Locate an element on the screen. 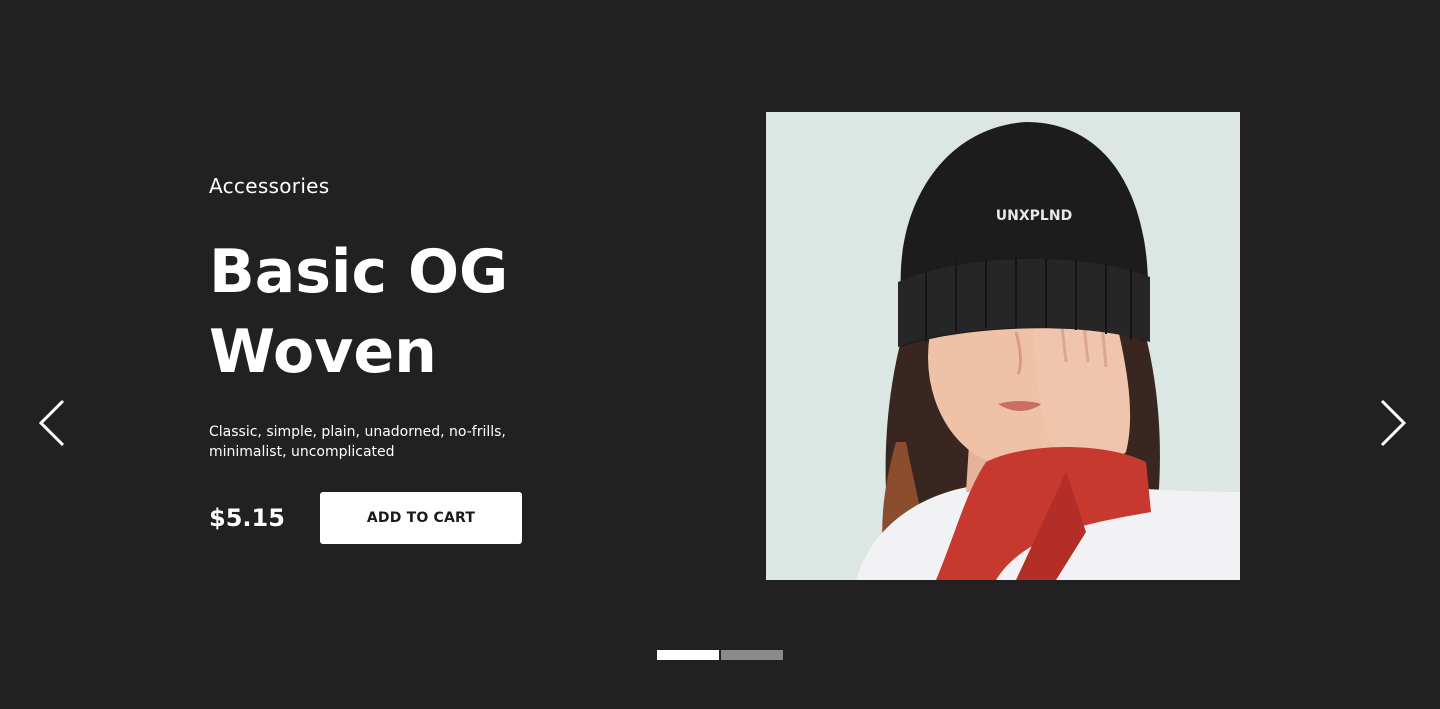 The image size is (1440, 709). chevron-left-icon is located at coordinates (51, 423).